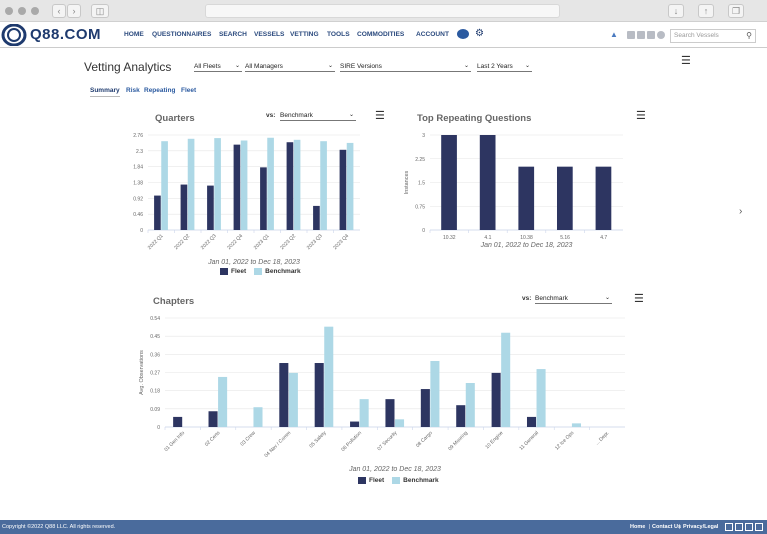 The image size is (767, 534). I want to click on search-vessels-input: Search Vessels ⚲, so click(713, 36).